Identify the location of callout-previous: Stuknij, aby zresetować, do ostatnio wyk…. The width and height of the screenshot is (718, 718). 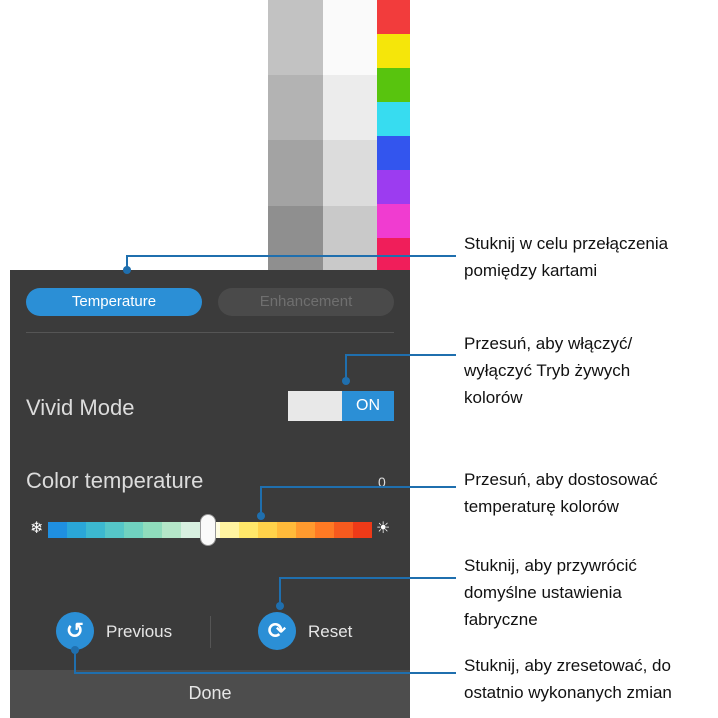
(568, 679).